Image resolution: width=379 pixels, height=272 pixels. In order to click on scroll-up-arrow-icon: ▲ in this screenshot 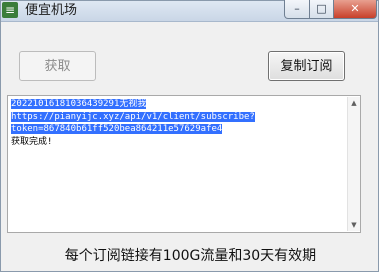, I will do `click(354, 103)`.